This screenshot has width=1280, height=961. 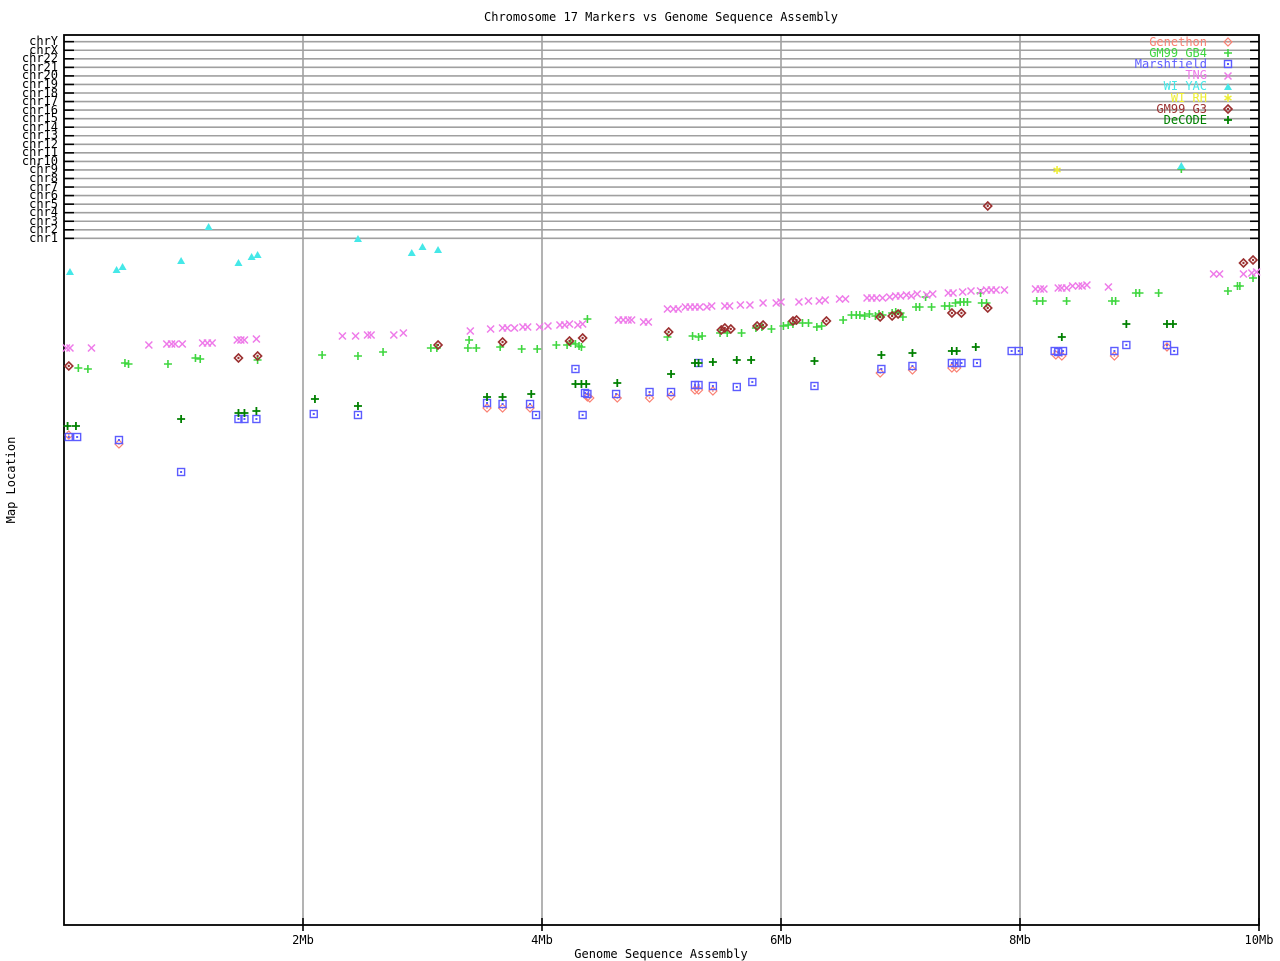 I want to click on legend-item-decode: DeCODE, so click(x=1185, y=119).